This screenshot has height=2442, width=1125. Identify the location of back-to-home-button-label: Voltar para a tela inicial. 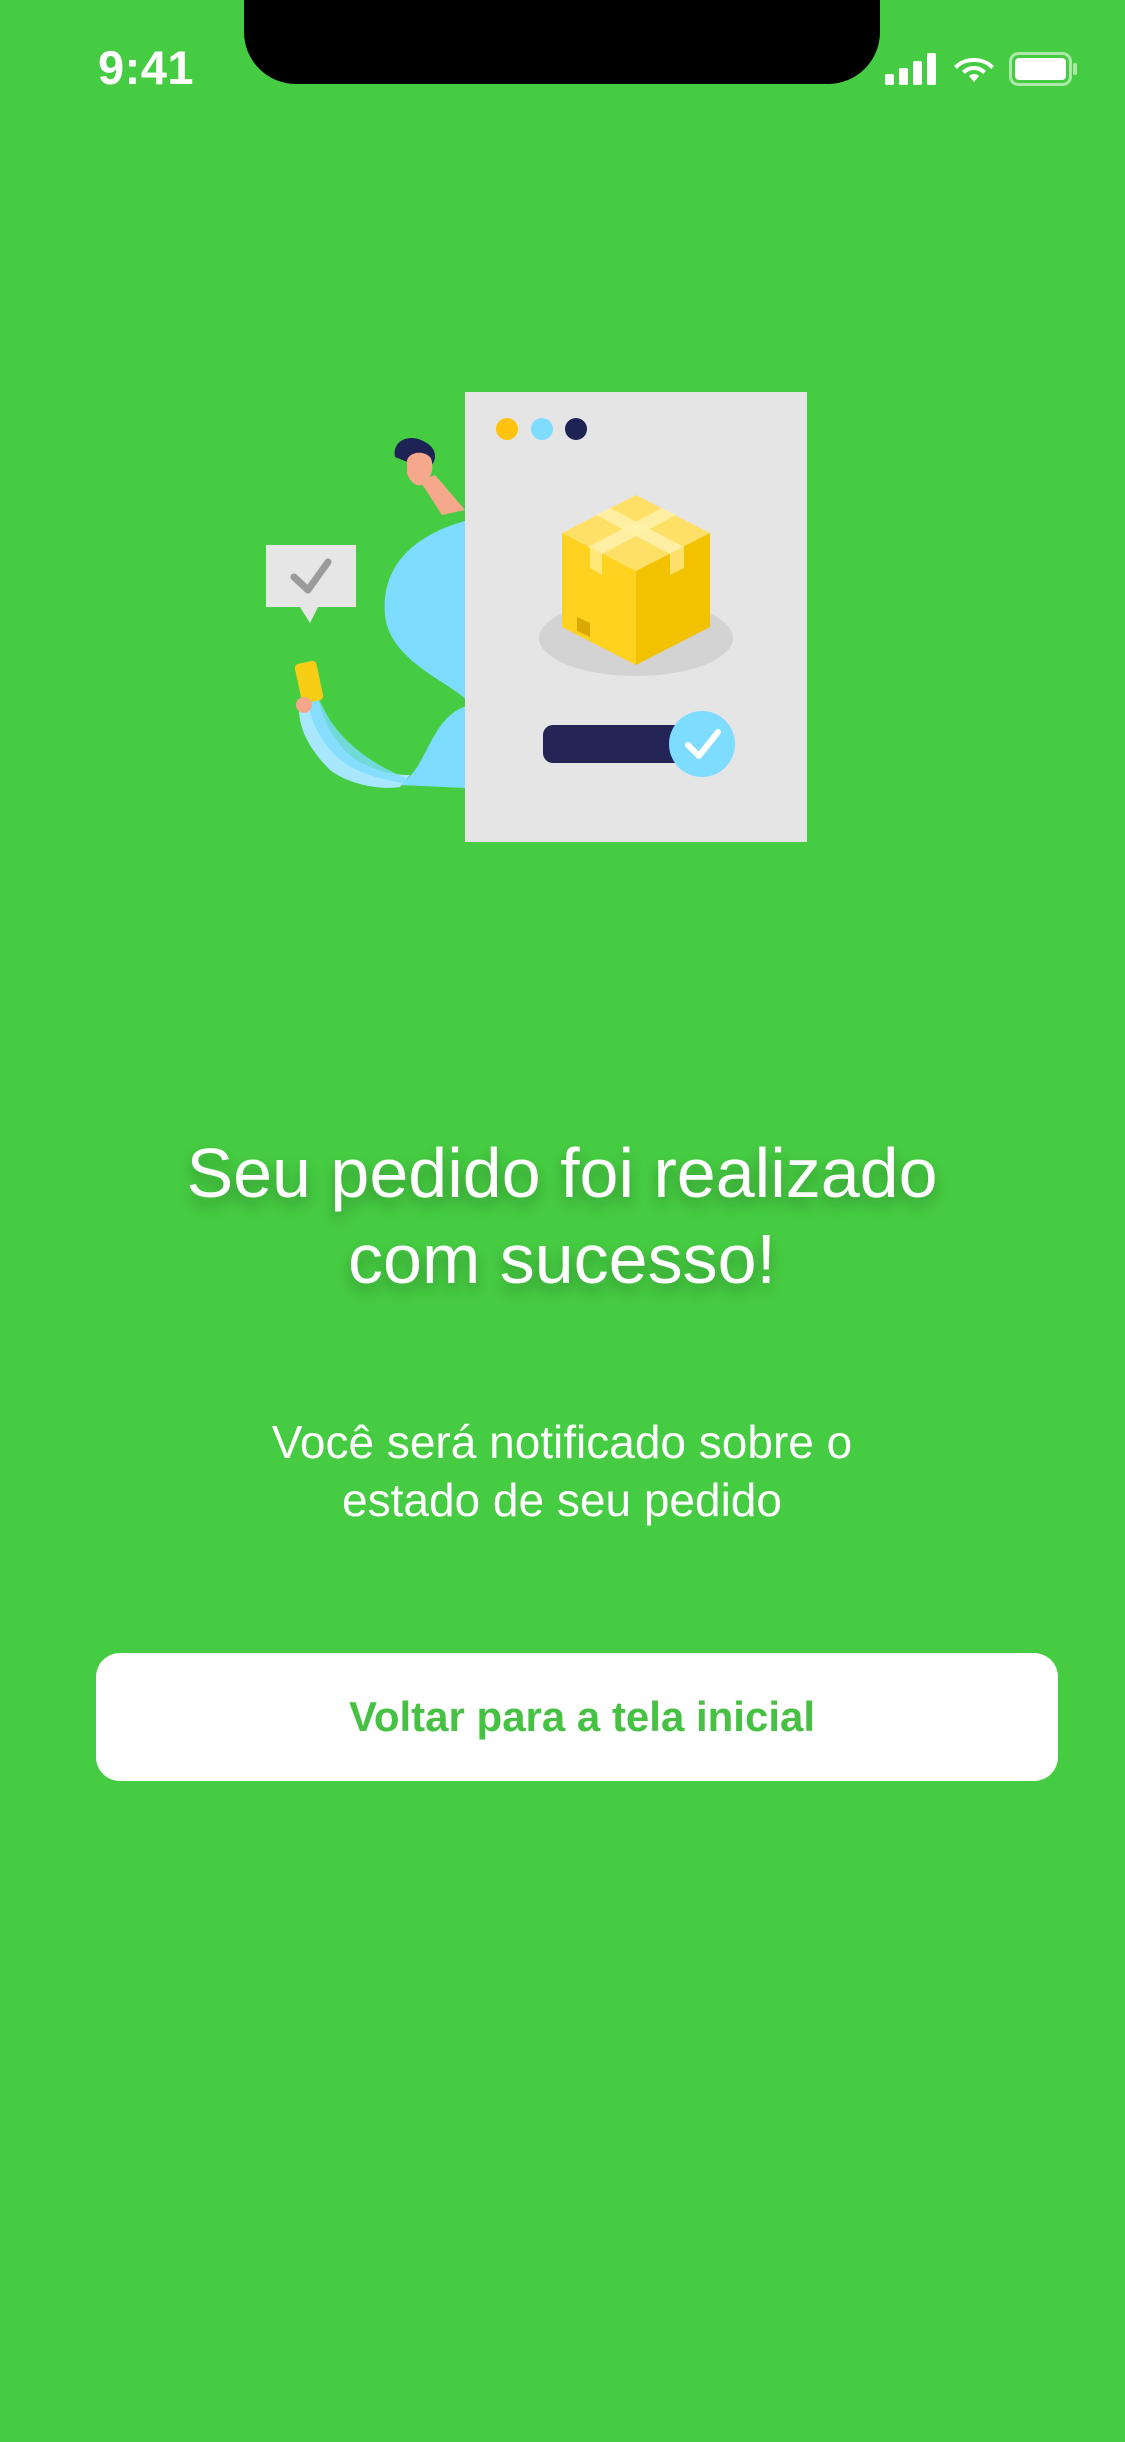
(582, 1716).